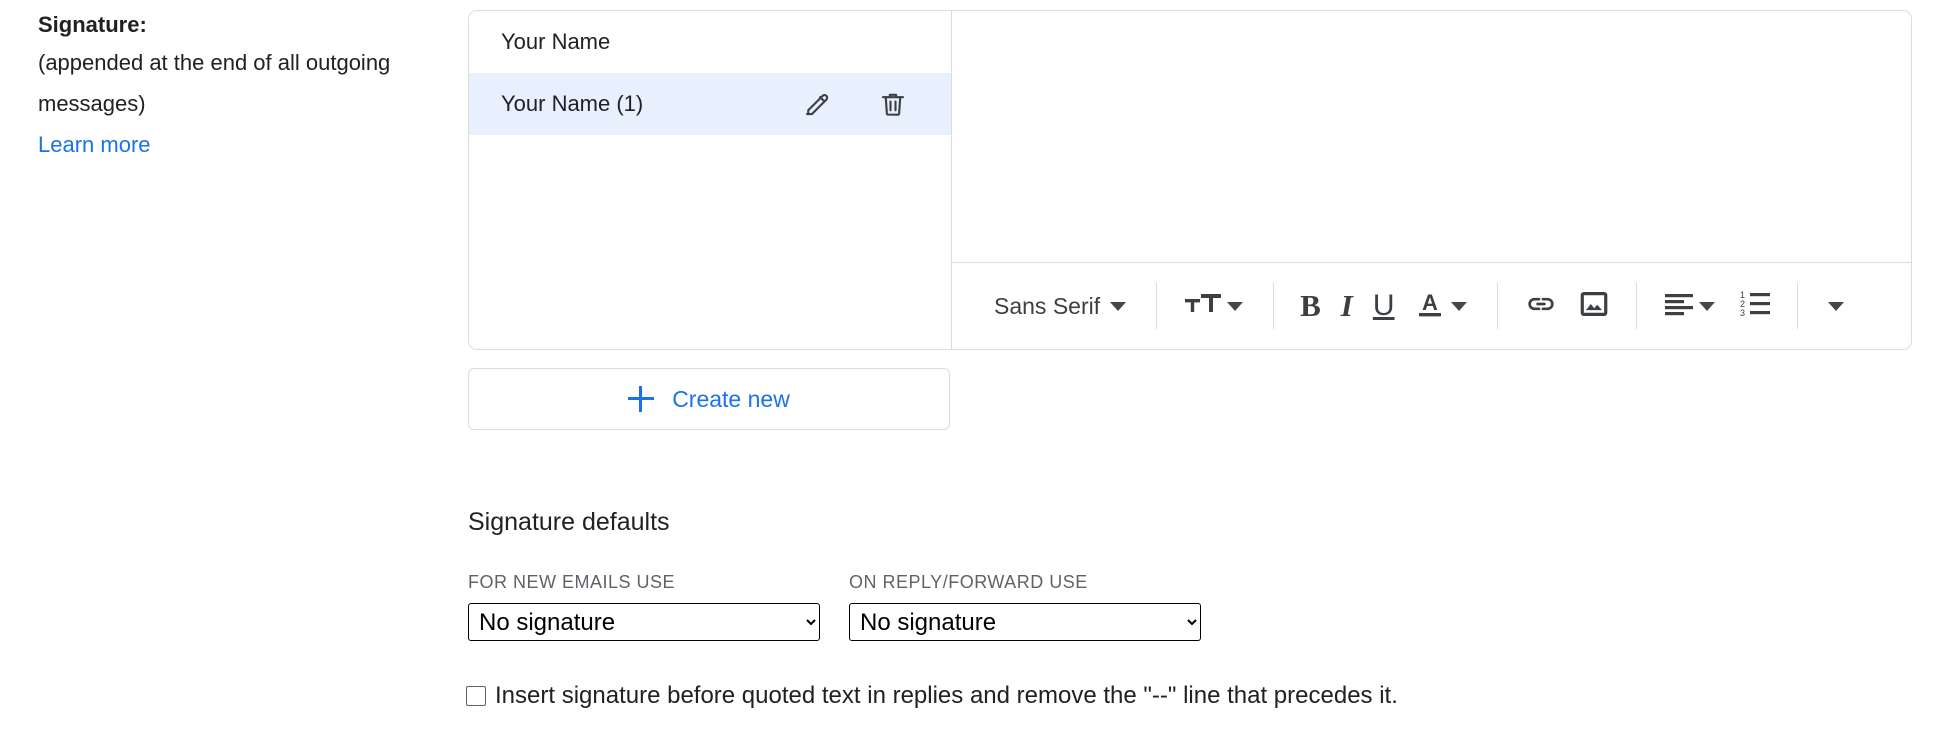  What do you see at coordinates (1384, 306) in the screenshot?
I see `underline-button: U` at bounding box center [1384, 306].